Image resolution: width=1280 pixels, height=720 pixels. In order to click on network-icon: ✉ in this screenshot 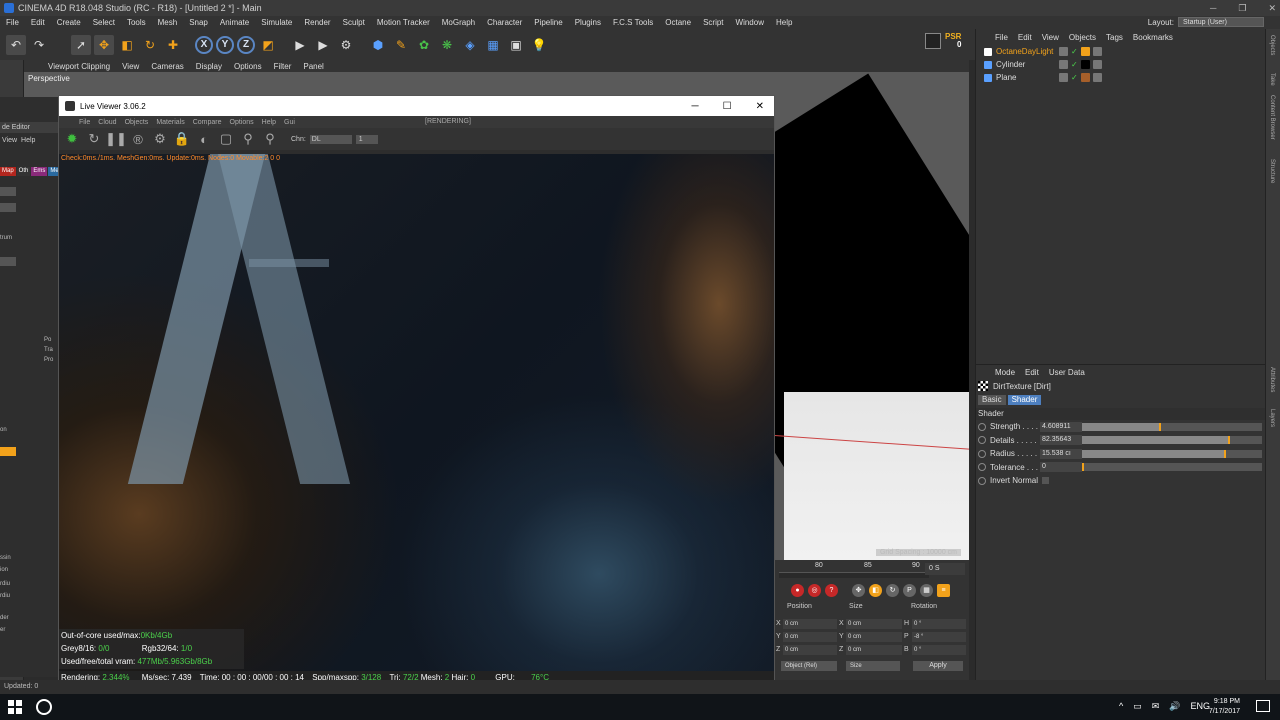, I will do `click(1156, 706)`.